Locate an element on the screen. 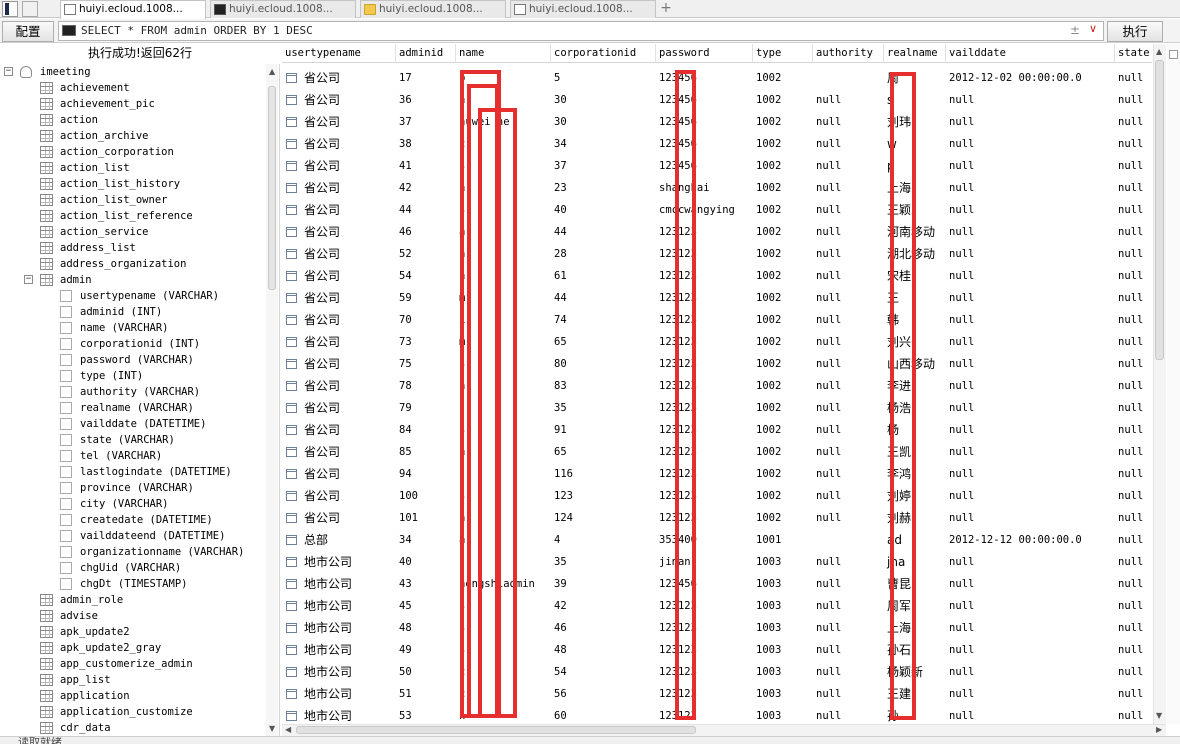 This screenshot has height=744, width=1180. cell-corporationid: 23 is located at coordinates (603, 188).